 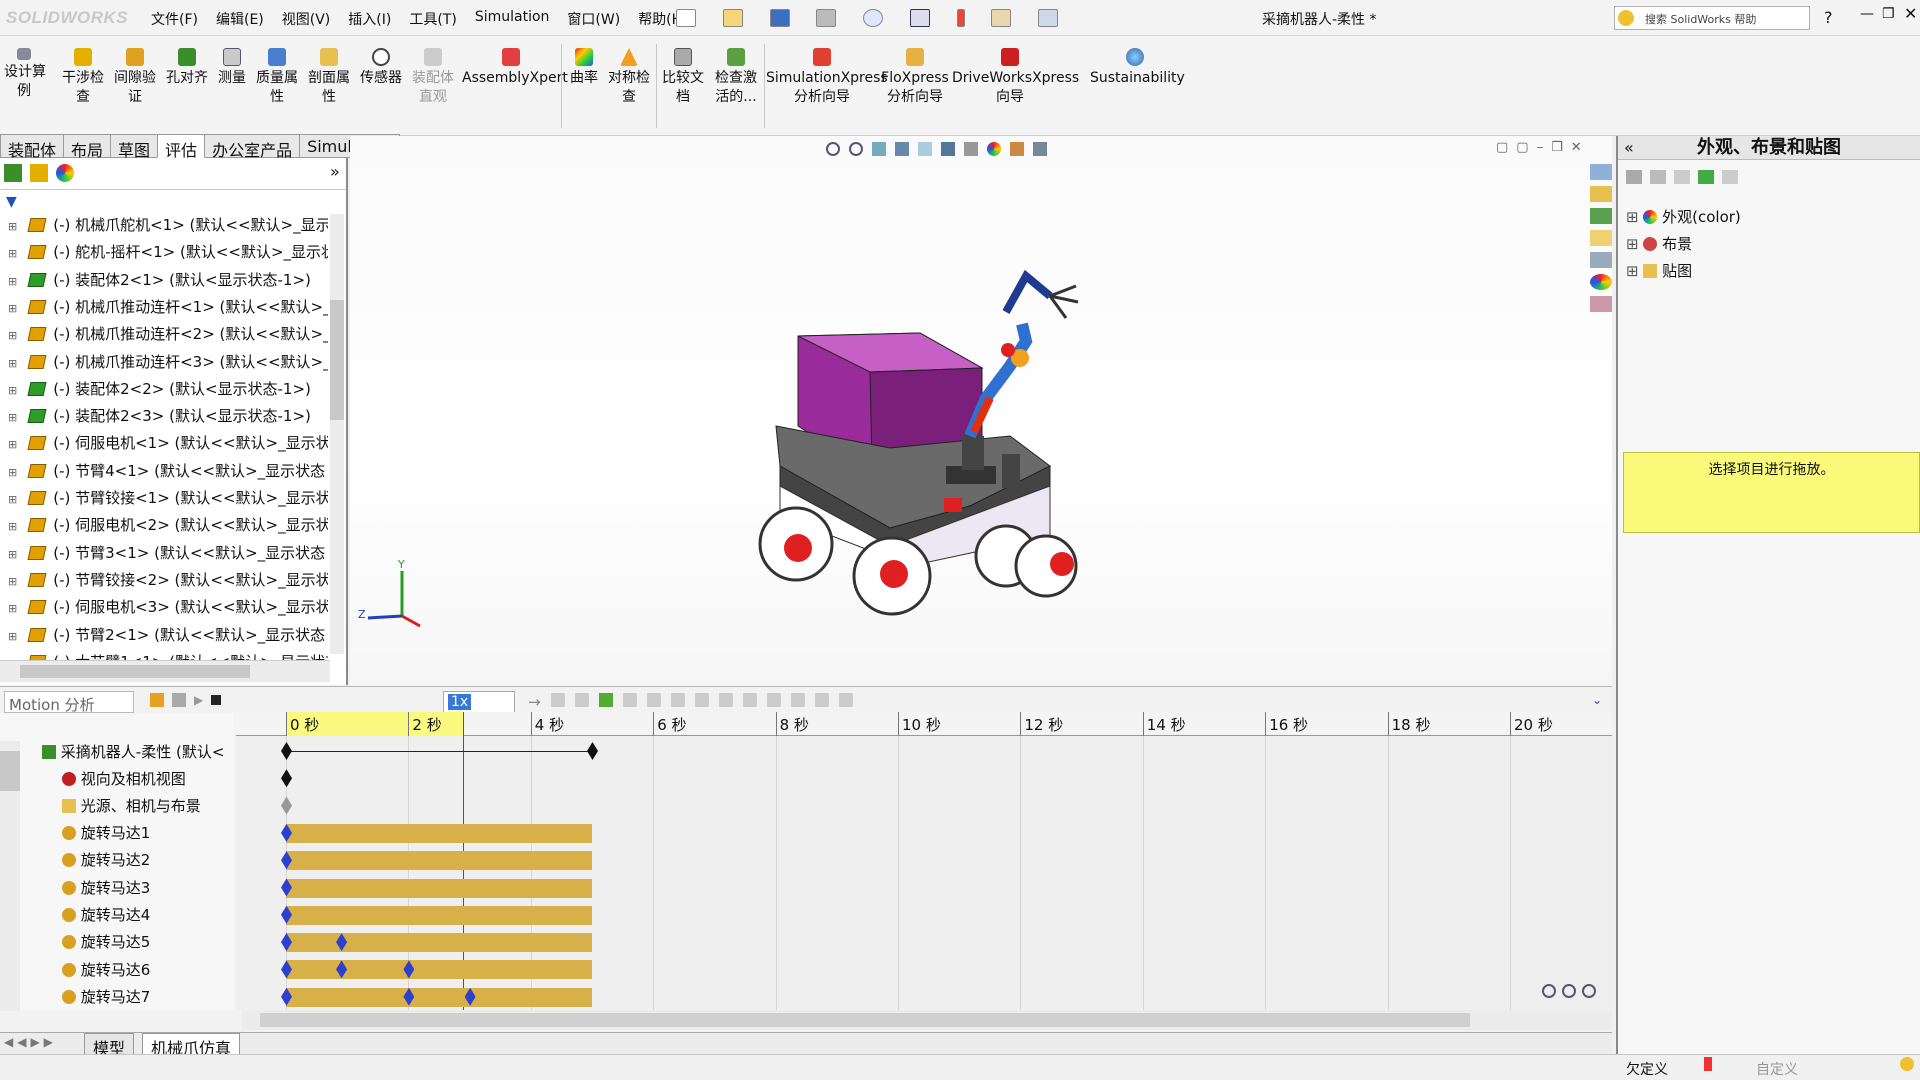 What do you see at coordinates (432, 19) in the screenshot?
I see `menu-tools: 工具(T)` at bounding box center [432, 19].